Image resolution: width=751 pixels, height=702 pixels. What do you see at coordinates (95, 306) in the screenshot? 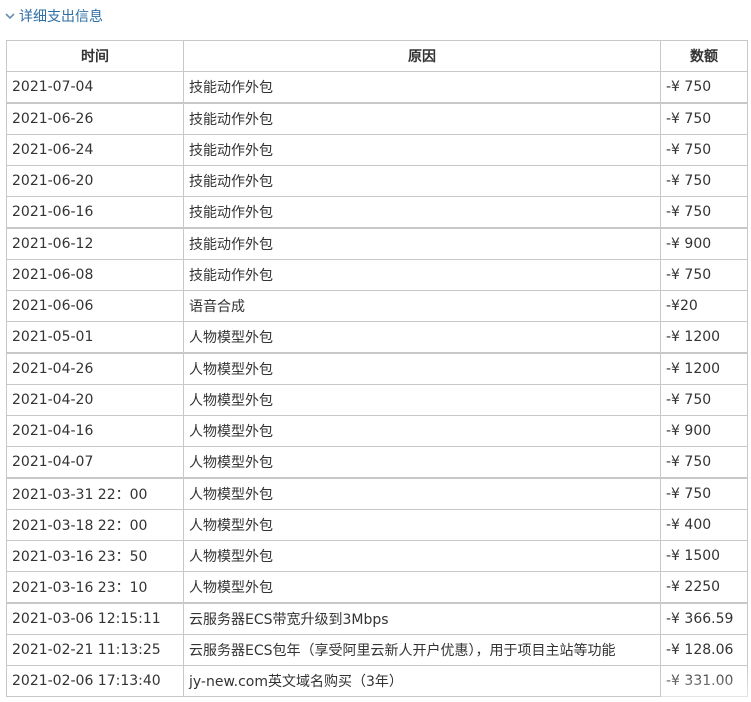
I see `cell-time: 2021-06-06` at bounding box center [95, 306].